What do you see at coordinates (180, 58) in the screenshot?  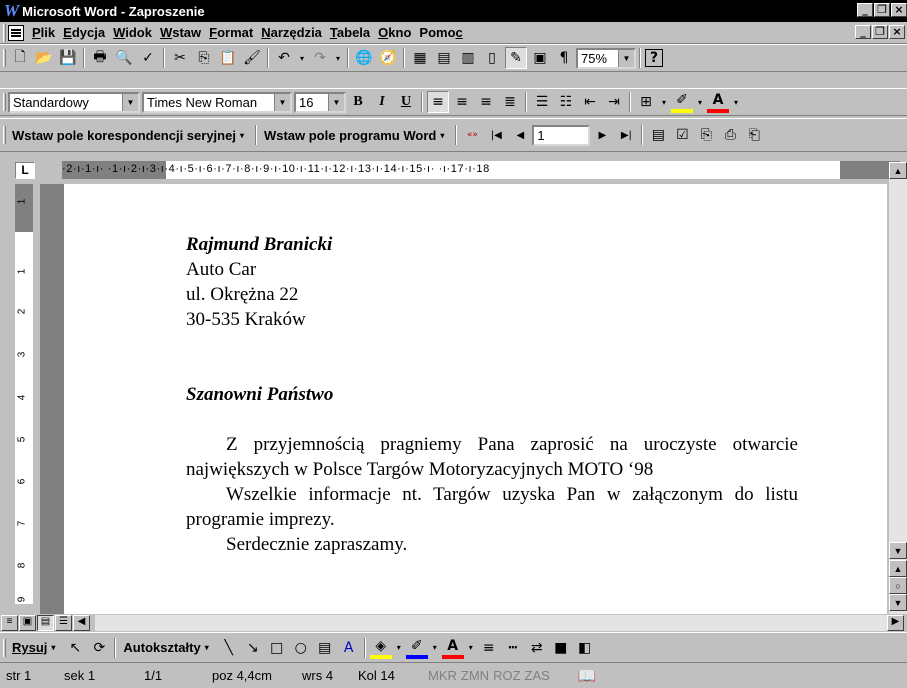 I see `cut-icon: ✂` at bounding box center [180, 58].